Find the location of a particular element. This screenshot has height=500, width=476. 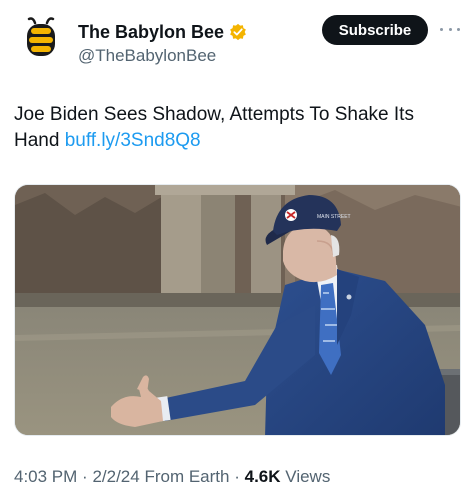

tweet-time: 4:03 PM is located at coordinates (45, 476).